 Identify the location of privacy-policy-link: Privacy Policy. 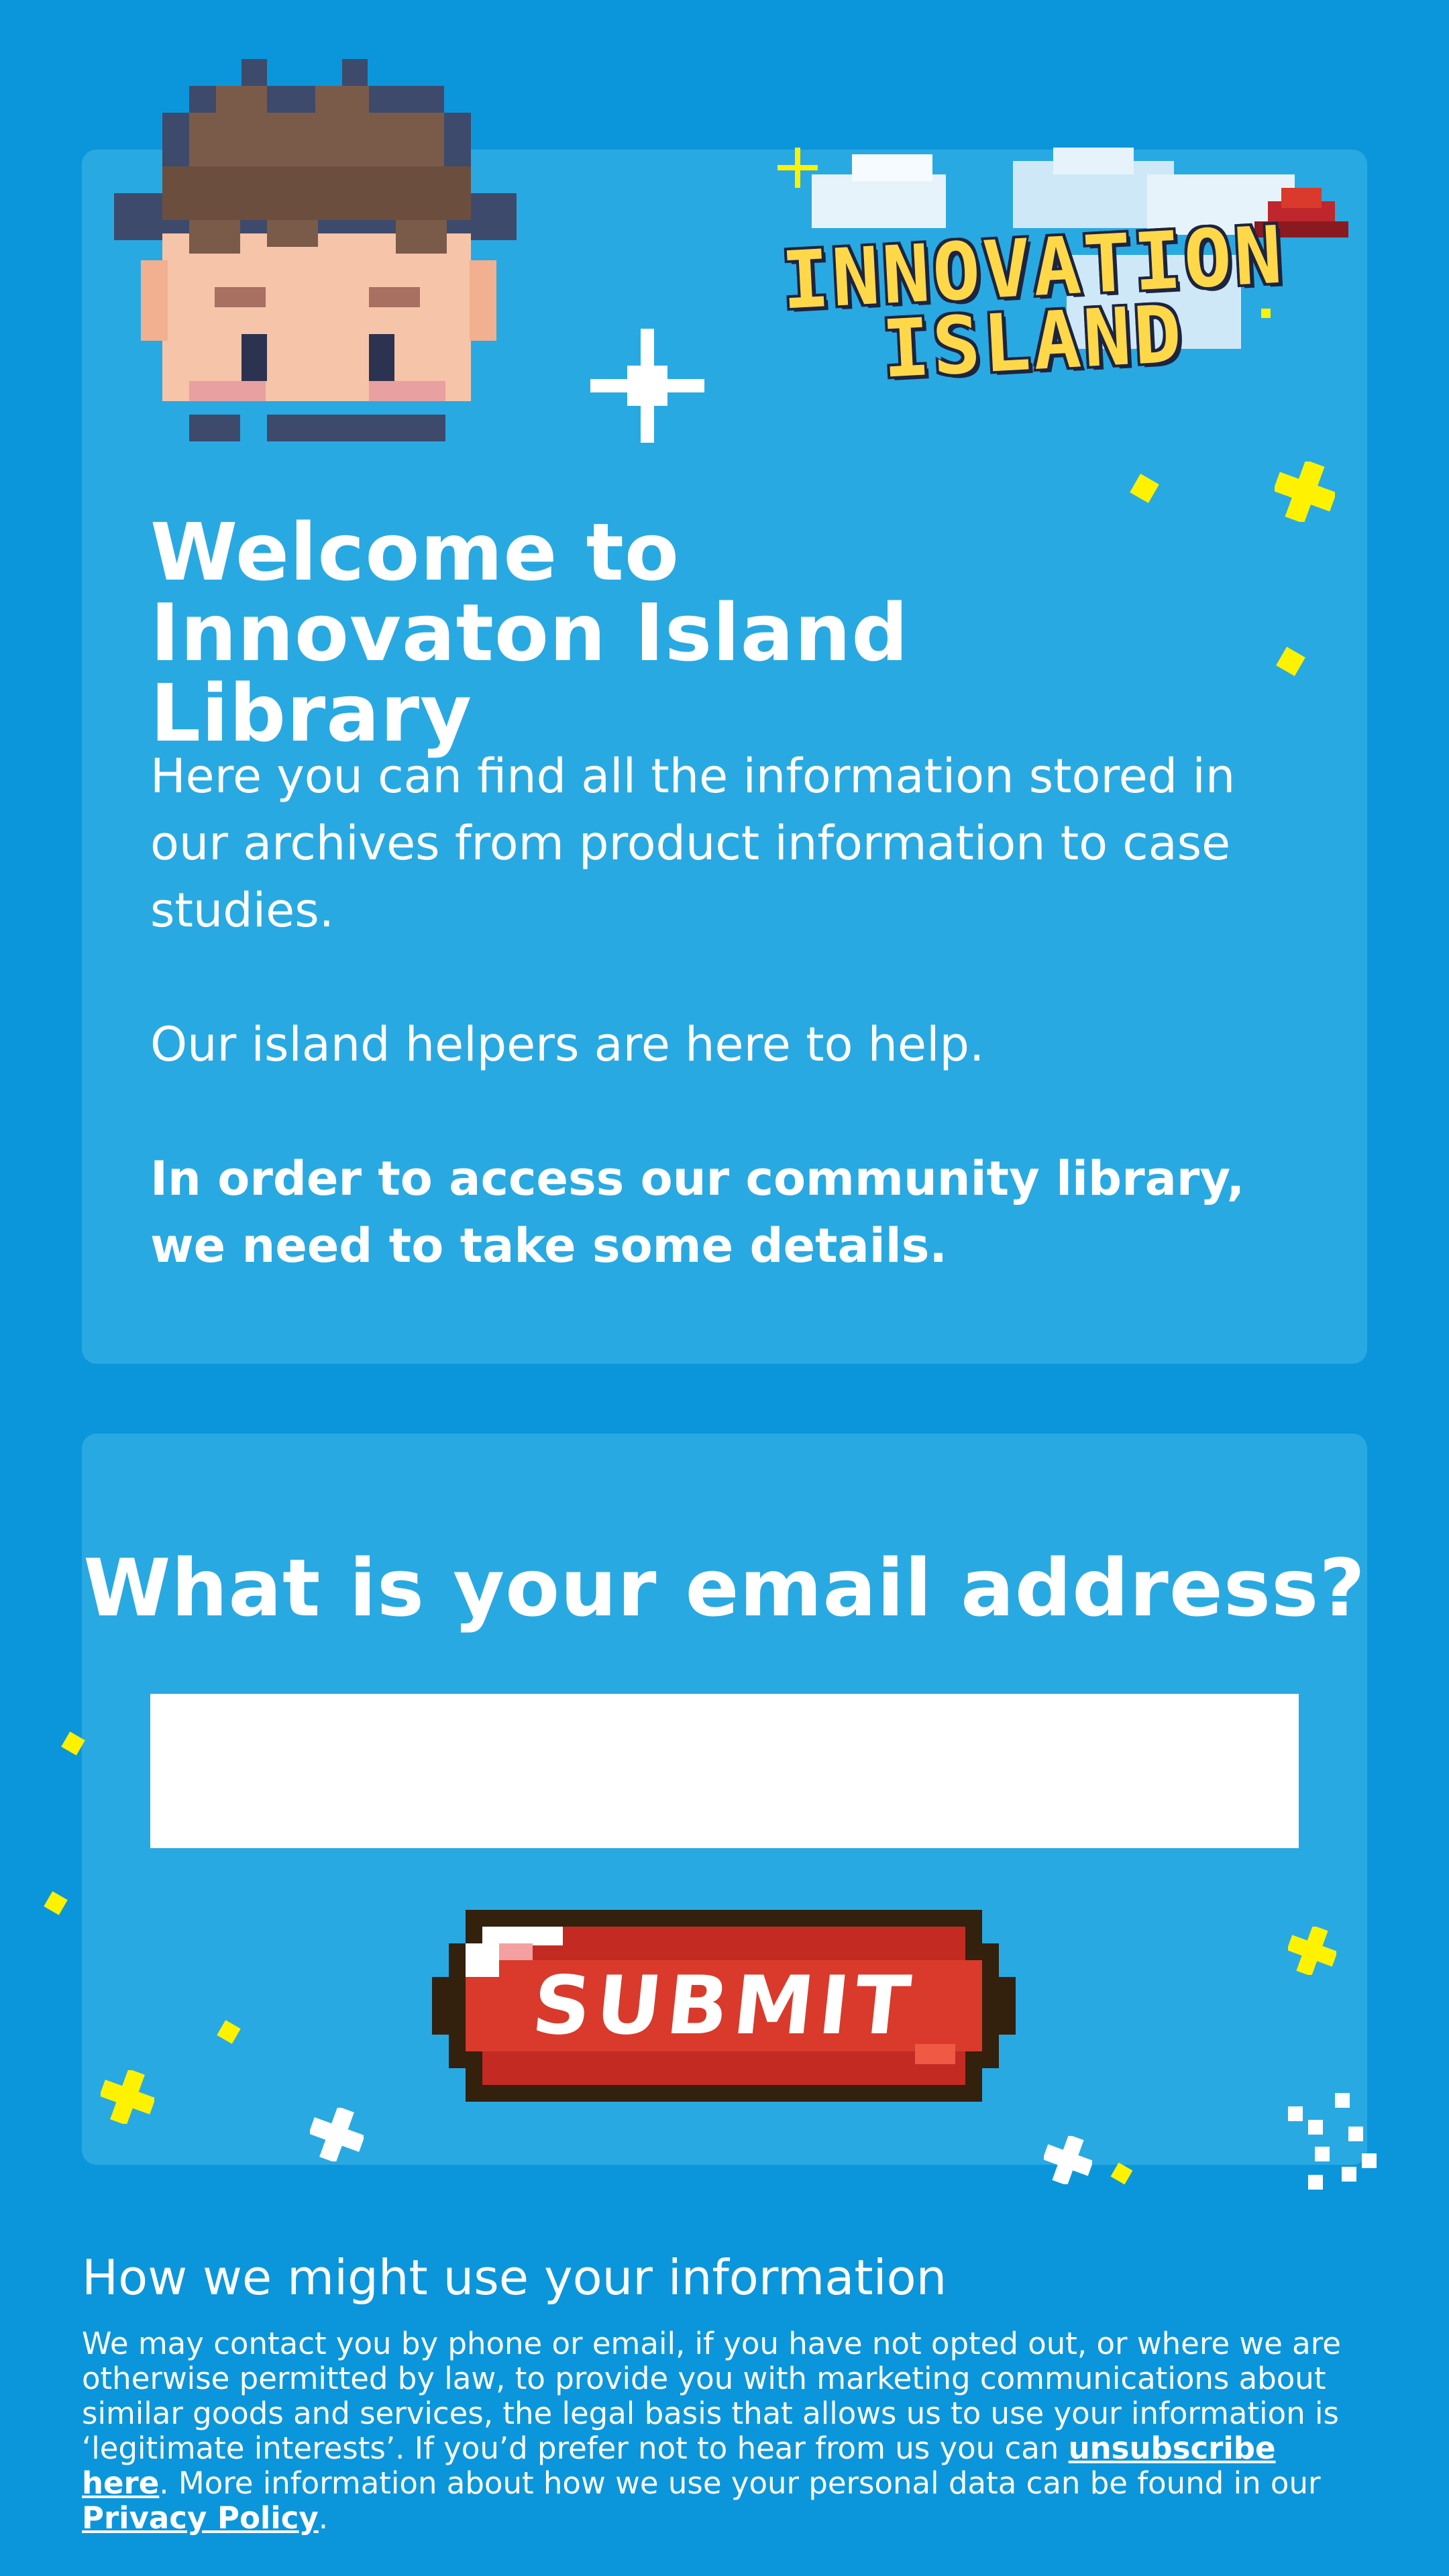
(200, 2518).